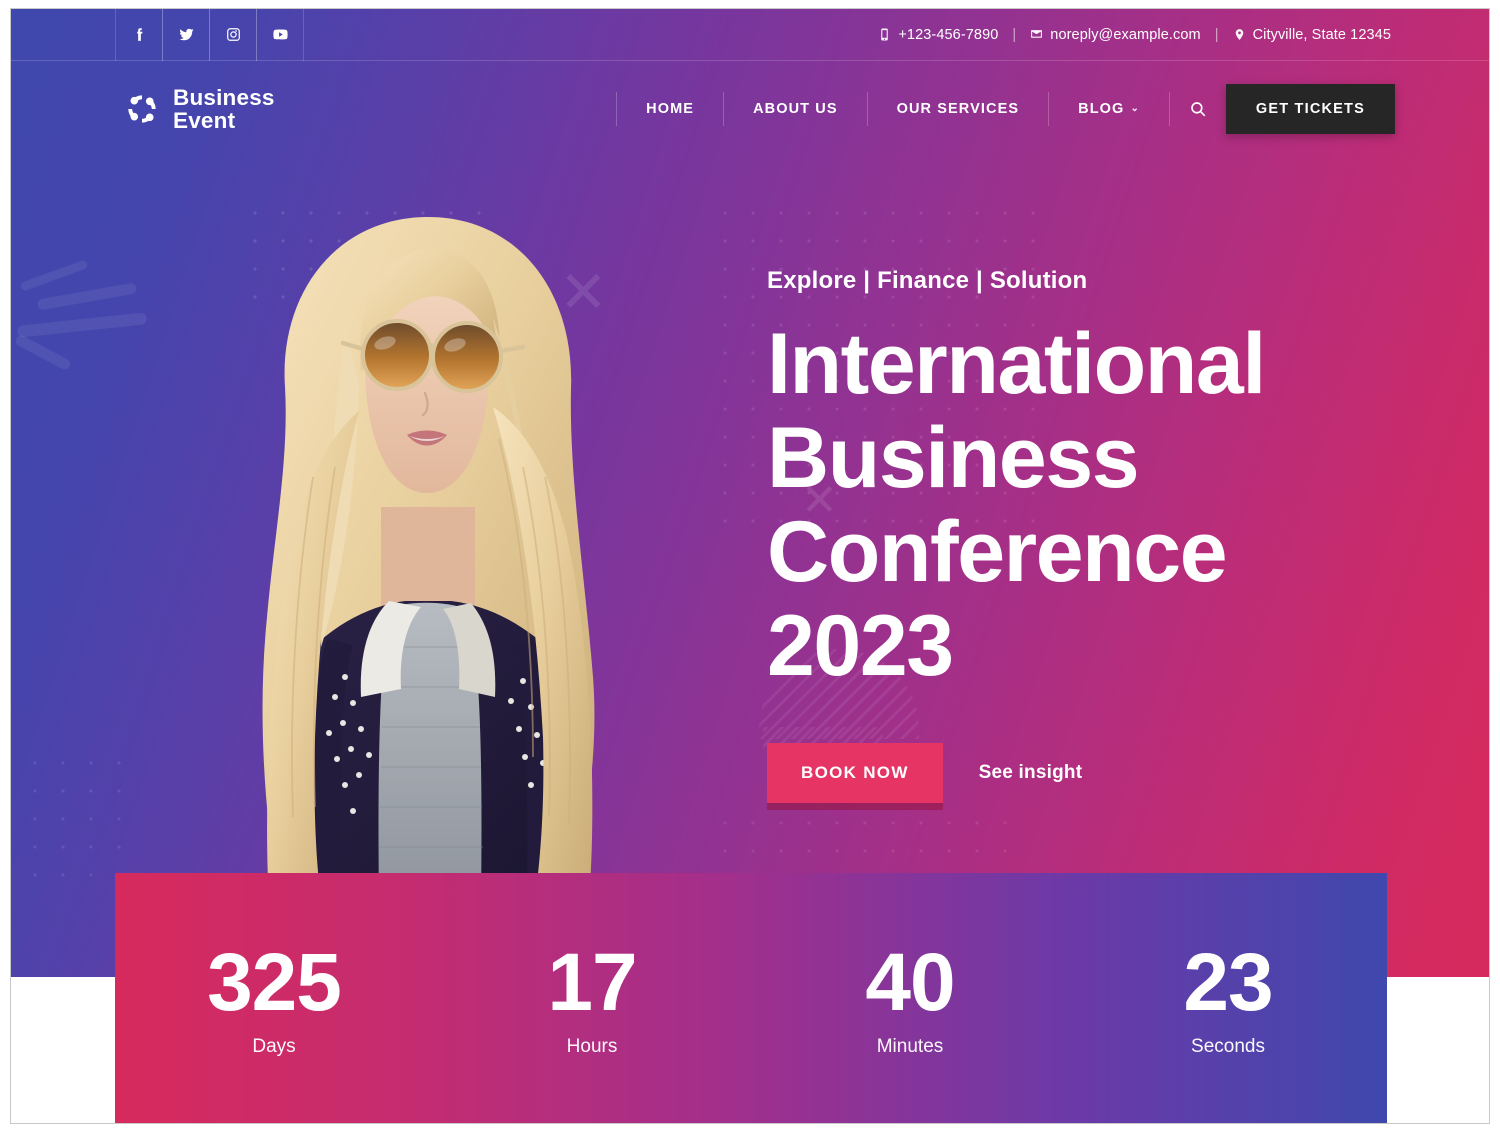  Describe the element at coordinates (592, 982) in the screenshot. I see `countdown-value: 17` at that location.